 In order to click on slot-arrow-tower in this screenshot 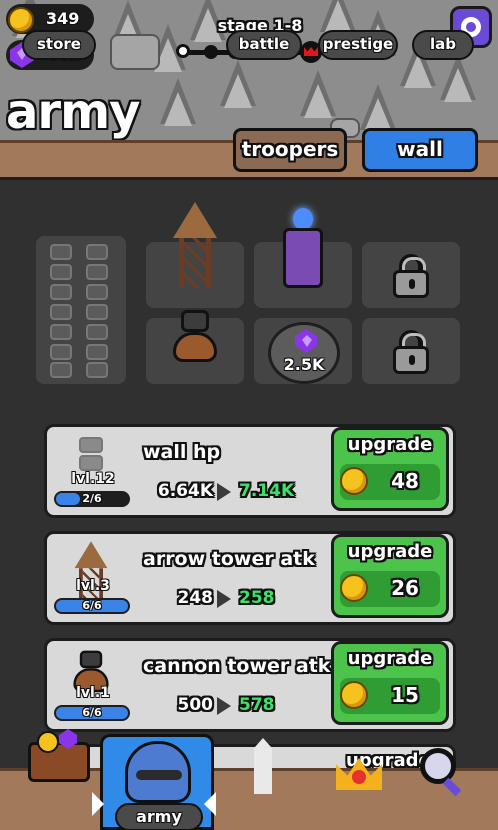, I will do `click(195, 255)`.